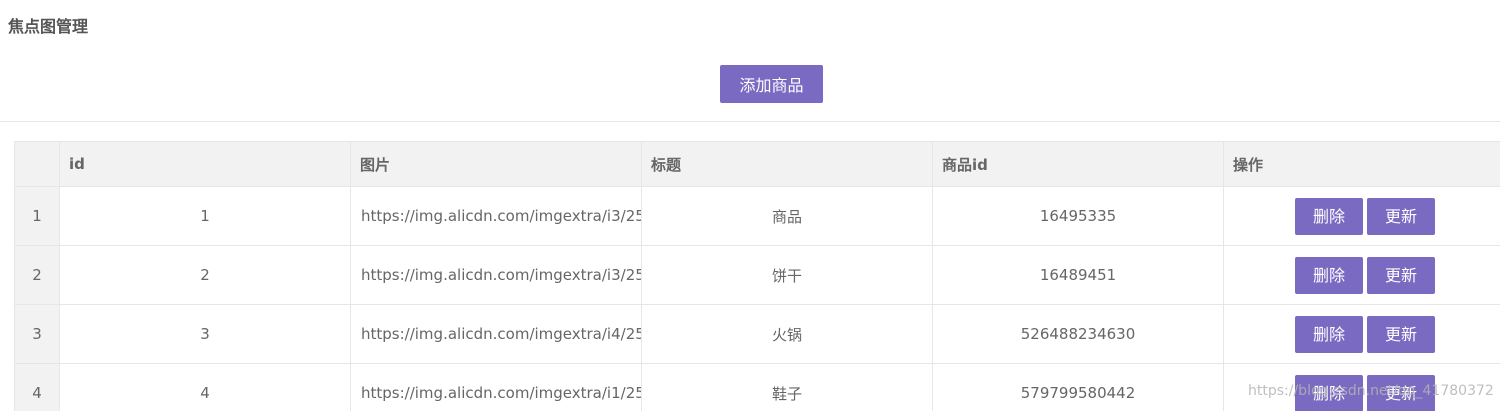  I want to click on id-cell: 3, so click(205, 334).